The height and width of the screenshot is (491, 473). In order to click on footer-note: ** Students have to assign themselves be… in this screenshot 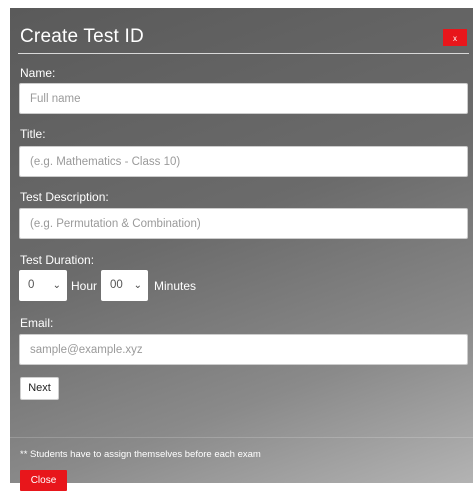, I will do `click(140, 454)`.